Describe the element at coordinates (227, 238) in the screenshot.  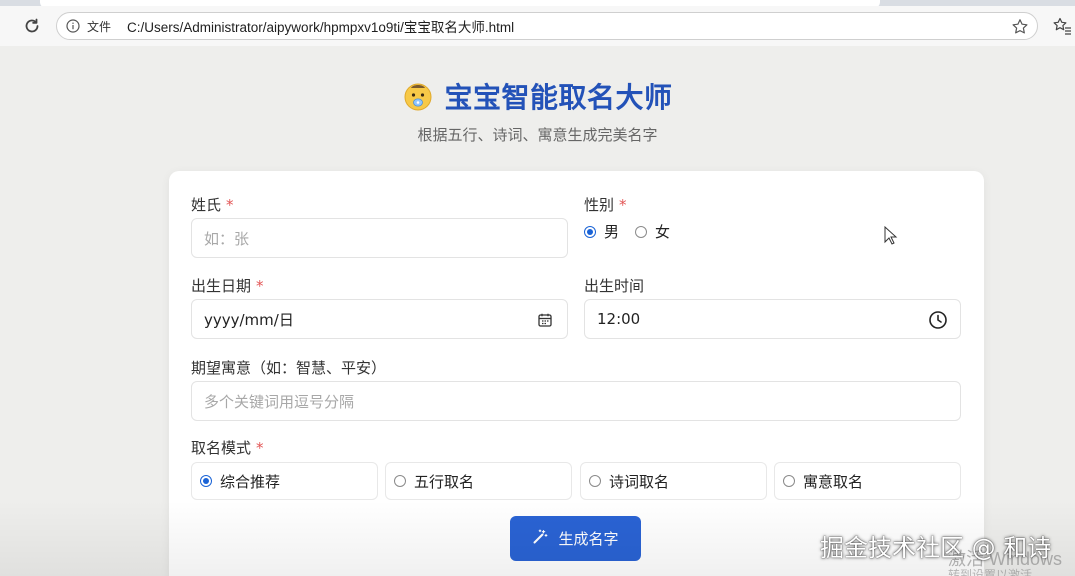
I see `surname-placeholder: 如：张` at that location.